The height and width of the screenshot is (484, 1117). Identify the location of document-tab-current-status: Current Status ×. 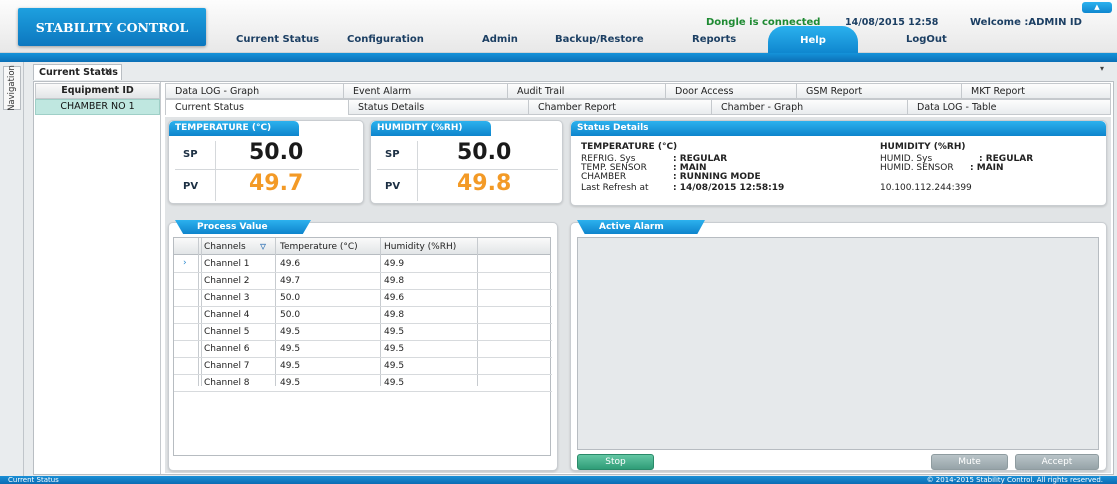
(77, 72).